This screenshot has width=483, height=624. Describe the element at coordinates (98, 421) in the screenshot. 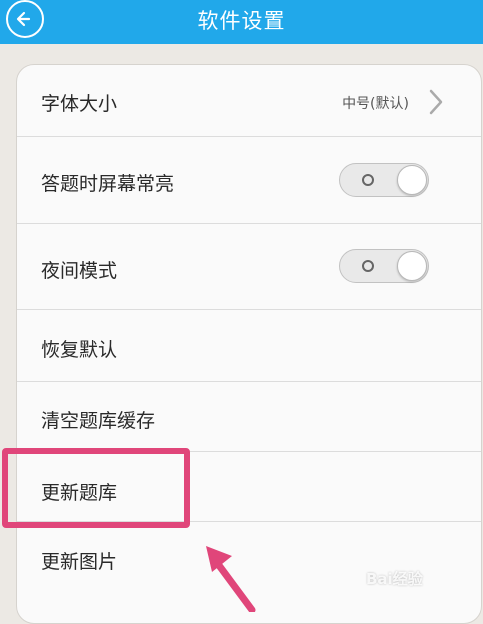

I see `clear-cache-label: 清空题库缓存` at that location.